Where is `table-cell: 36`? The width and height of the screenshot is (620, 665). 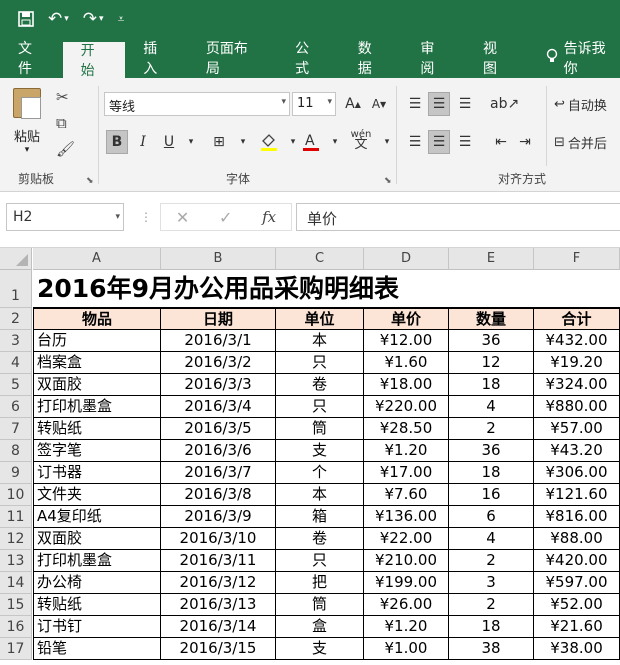
table-cell: 36 is located at coordinates (491, 451).